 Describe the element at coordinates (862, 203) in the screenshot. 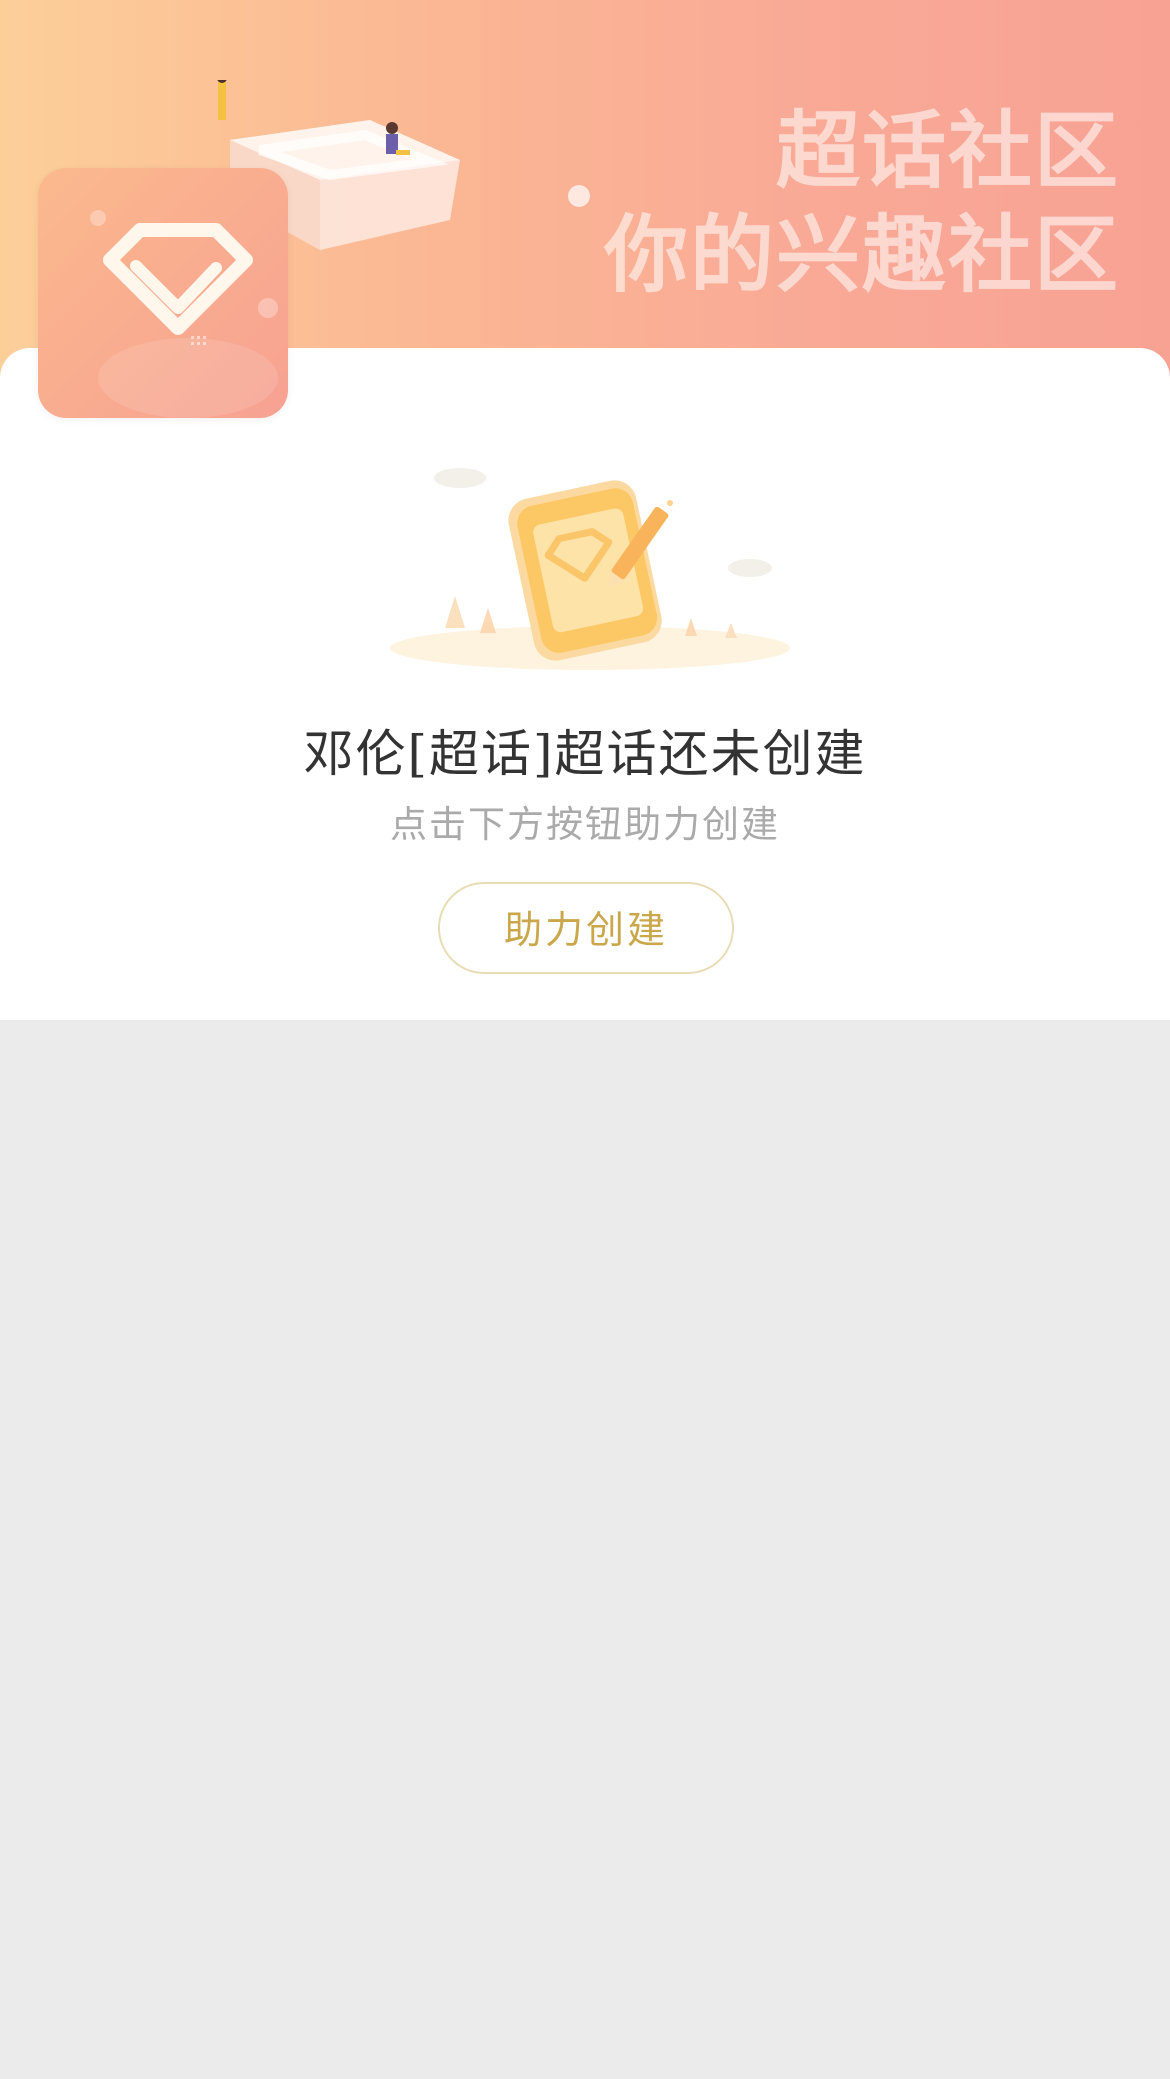

I see `banner-slogan: 超话社区 你的兴趣社区` at that location.